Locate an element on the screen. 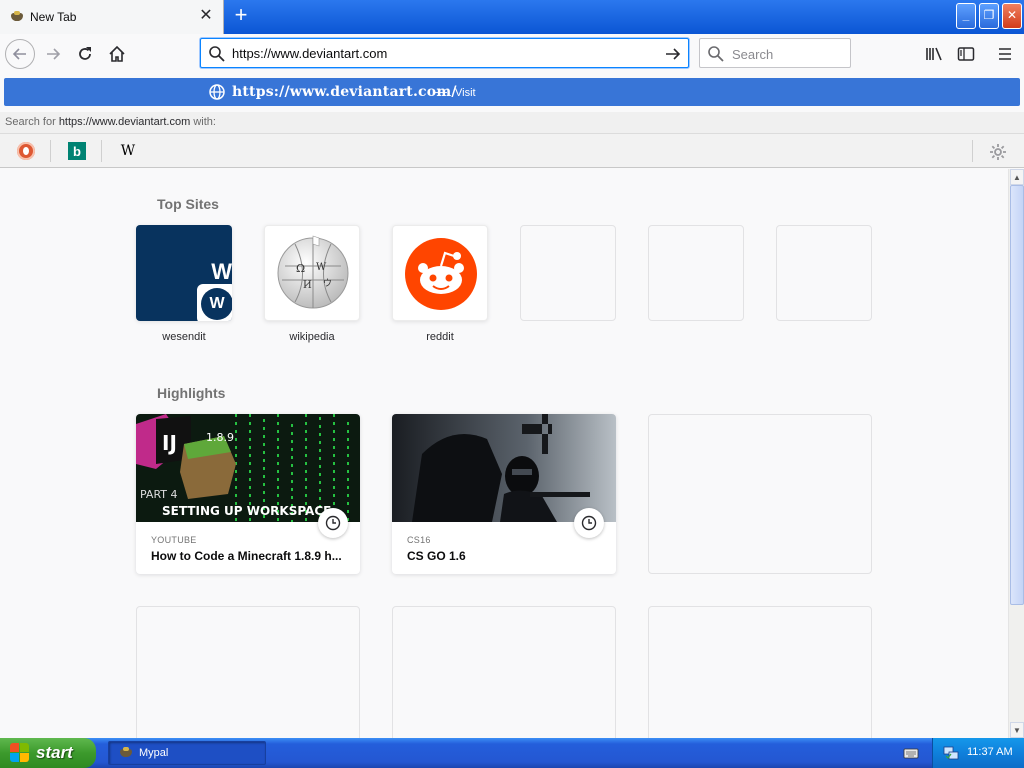 This screenshot has width=1024, height=768. top-site-wikipedia: Ω W И ウ is located at coordinates (312, 273).